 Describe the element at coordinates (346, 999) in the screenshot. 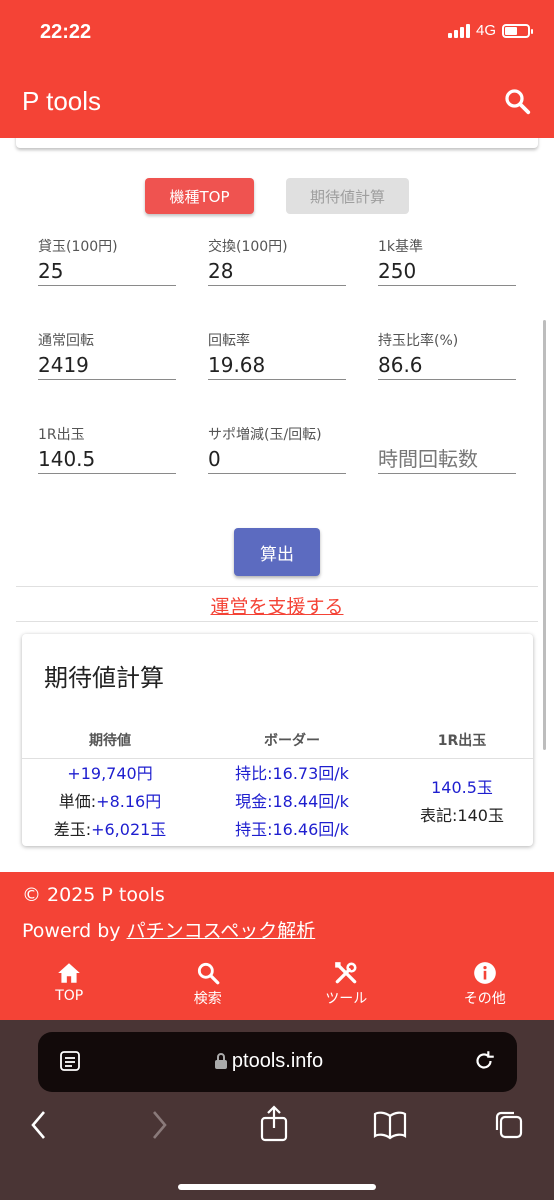

I see `nav-tools-label: ツール` at that location.